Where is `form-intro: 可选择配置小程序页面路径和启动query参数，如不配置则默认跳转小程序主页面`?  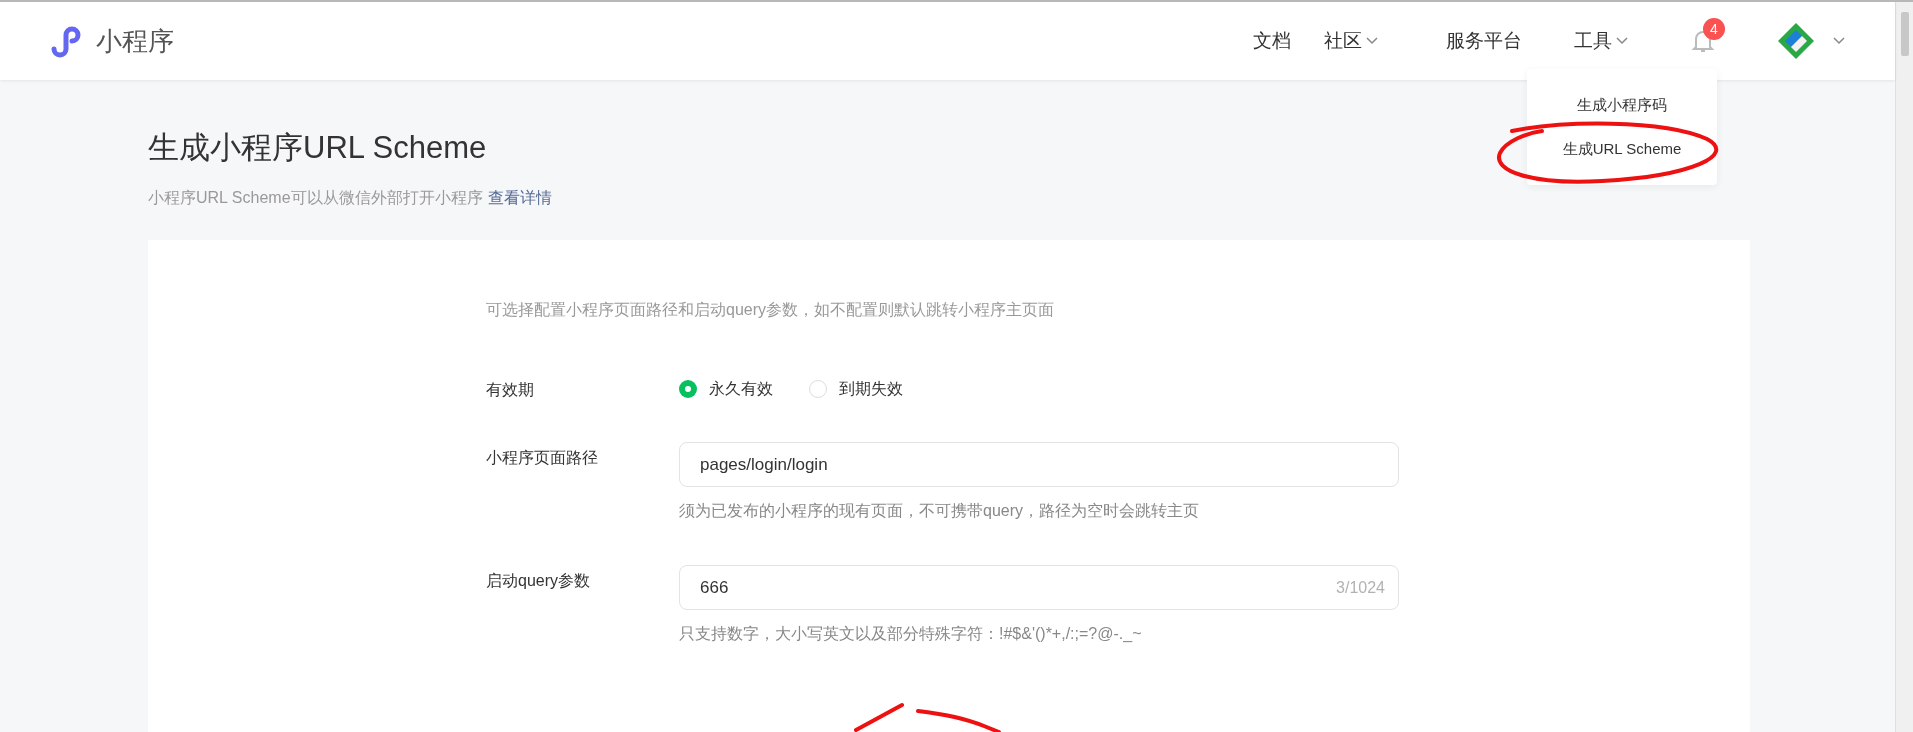
form-intro: 可选择配置小程序页面路径和启动query参数，如不配置则默认跳转小程序主页面 is located at coordinates (771, 310).